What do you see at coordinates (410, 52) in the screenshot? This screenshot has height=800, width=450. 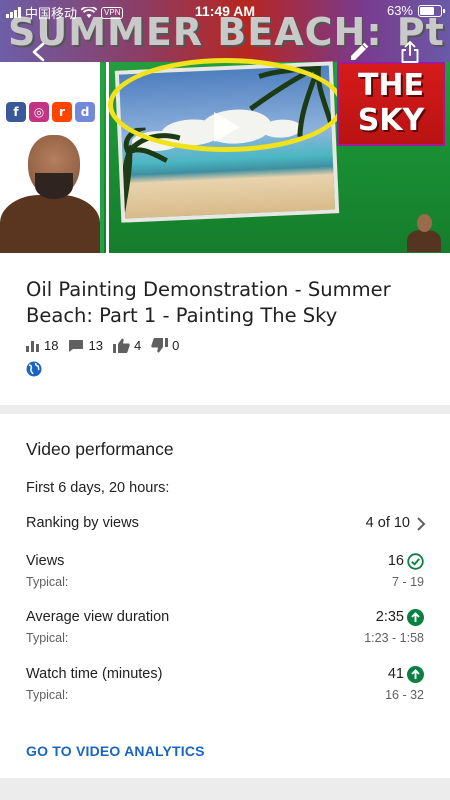 I see `share-icon` at bounding box center [410, 52].